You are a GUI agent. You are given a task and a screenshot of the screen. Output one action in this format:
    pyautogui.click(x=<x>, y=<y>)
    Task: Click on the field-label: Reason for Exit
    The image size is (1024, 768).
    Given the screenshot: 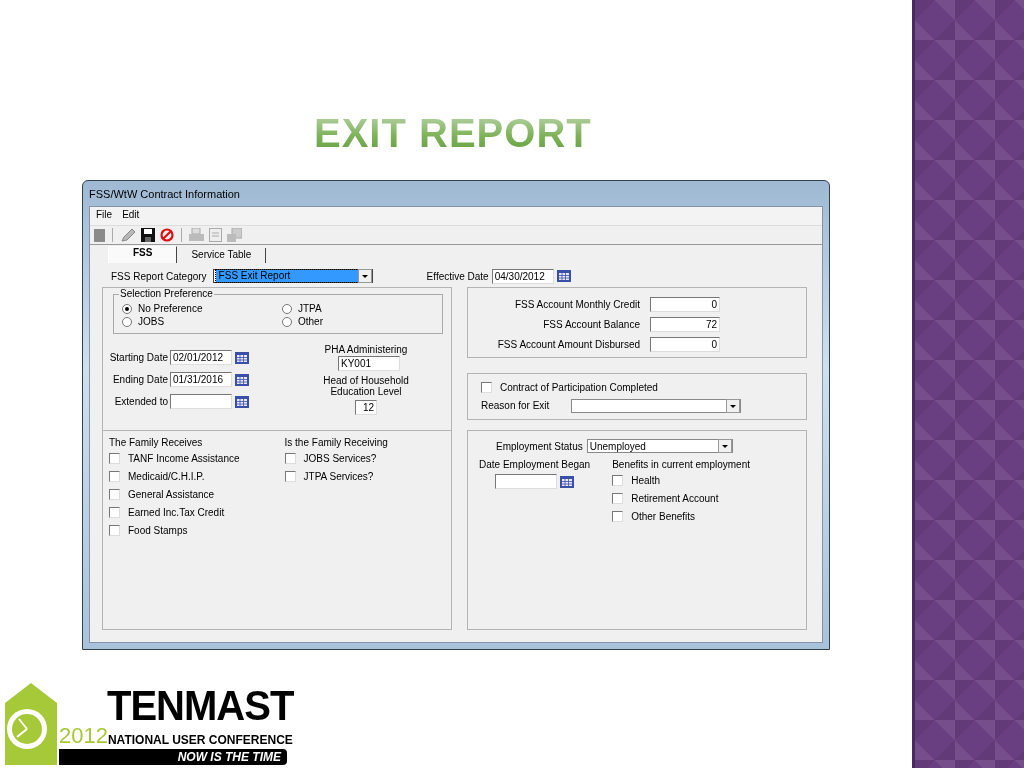 What is the action you would take?
    pyautogui.click(x=516, y=405)
    